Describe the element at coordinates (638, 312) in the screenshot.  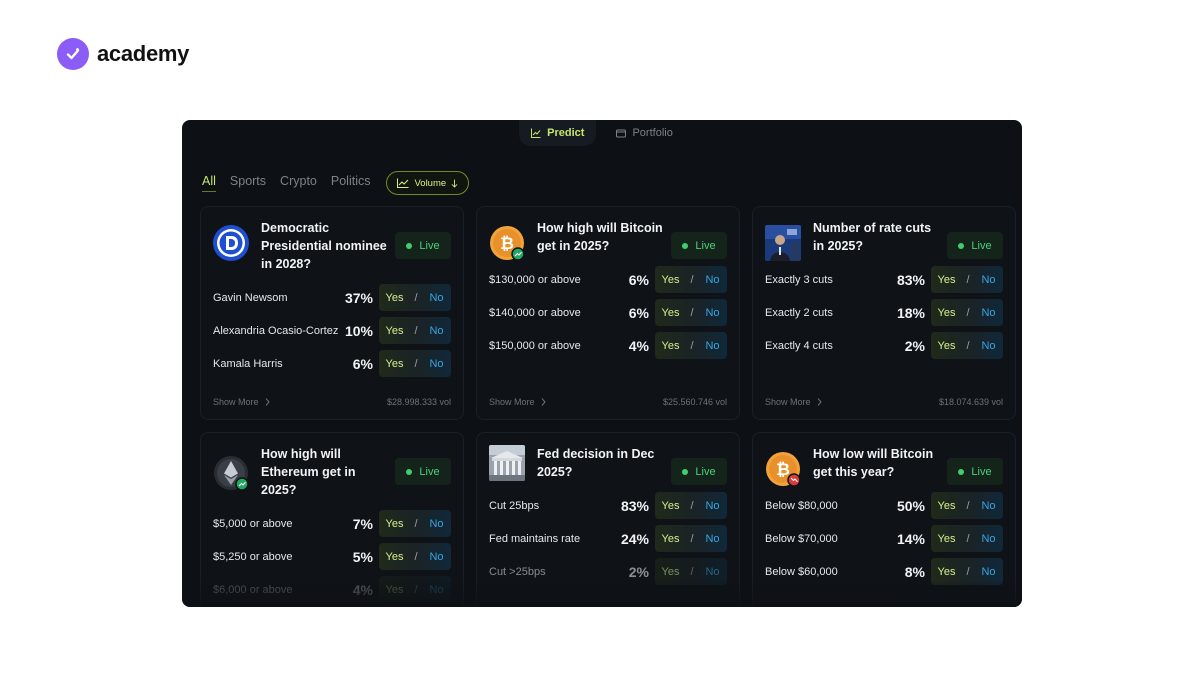
I see `outcome-percent: 6%` at that location.